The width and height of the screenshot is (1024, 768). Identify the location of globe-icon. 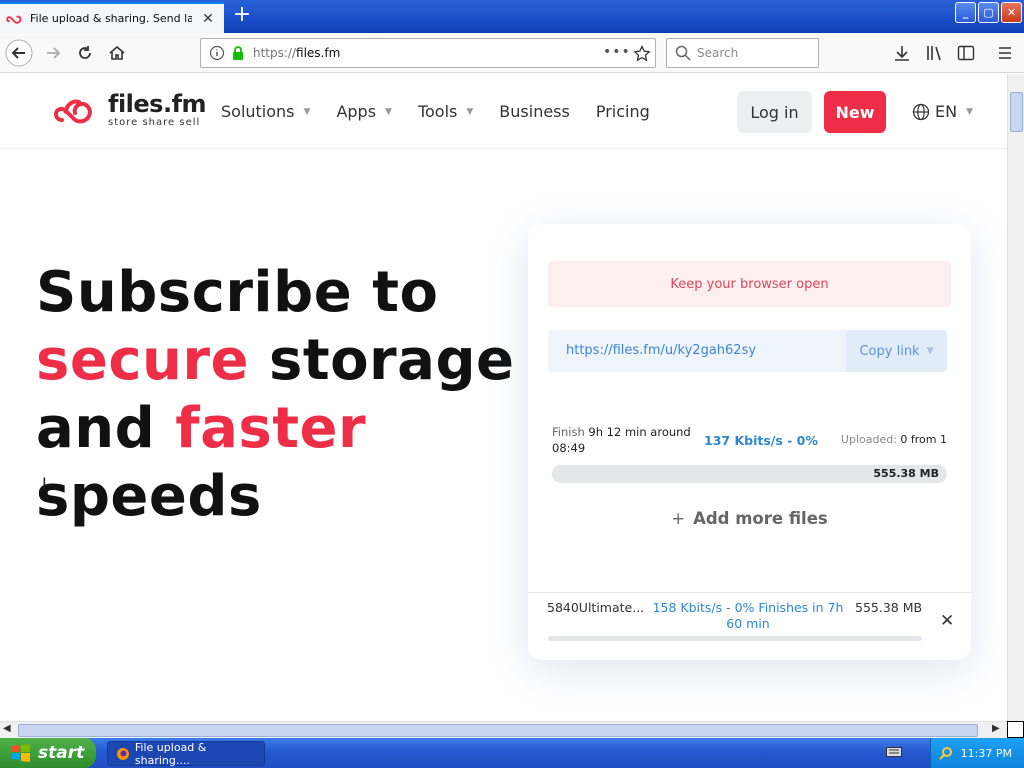
(921, 111).